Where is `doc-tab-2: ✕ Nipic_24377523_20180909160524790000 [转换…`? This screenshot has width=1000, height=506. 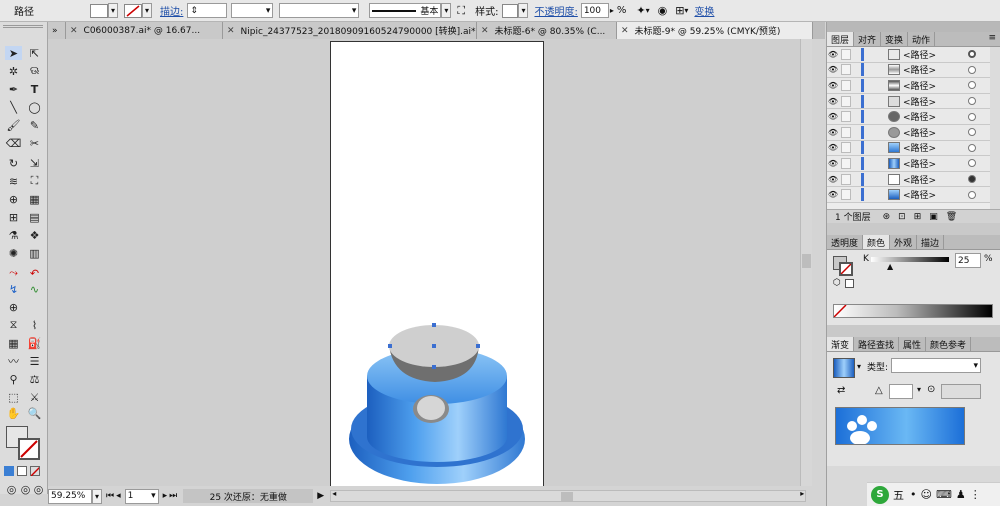
doc-tab-2: ✕ Nipic_24377523_20180909160524790000 [转换… is located at coordinates (350, 30).